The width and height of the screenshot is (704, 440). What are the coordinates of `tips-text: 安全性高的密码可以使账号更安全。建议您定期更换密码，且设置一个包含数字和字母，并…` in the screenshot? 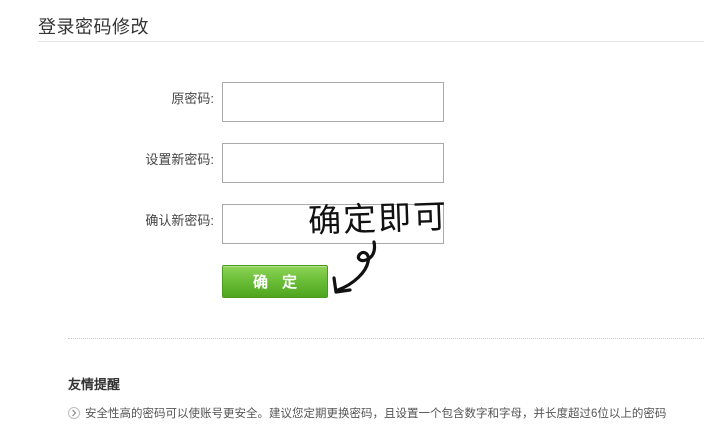 It's located at (376, 414).